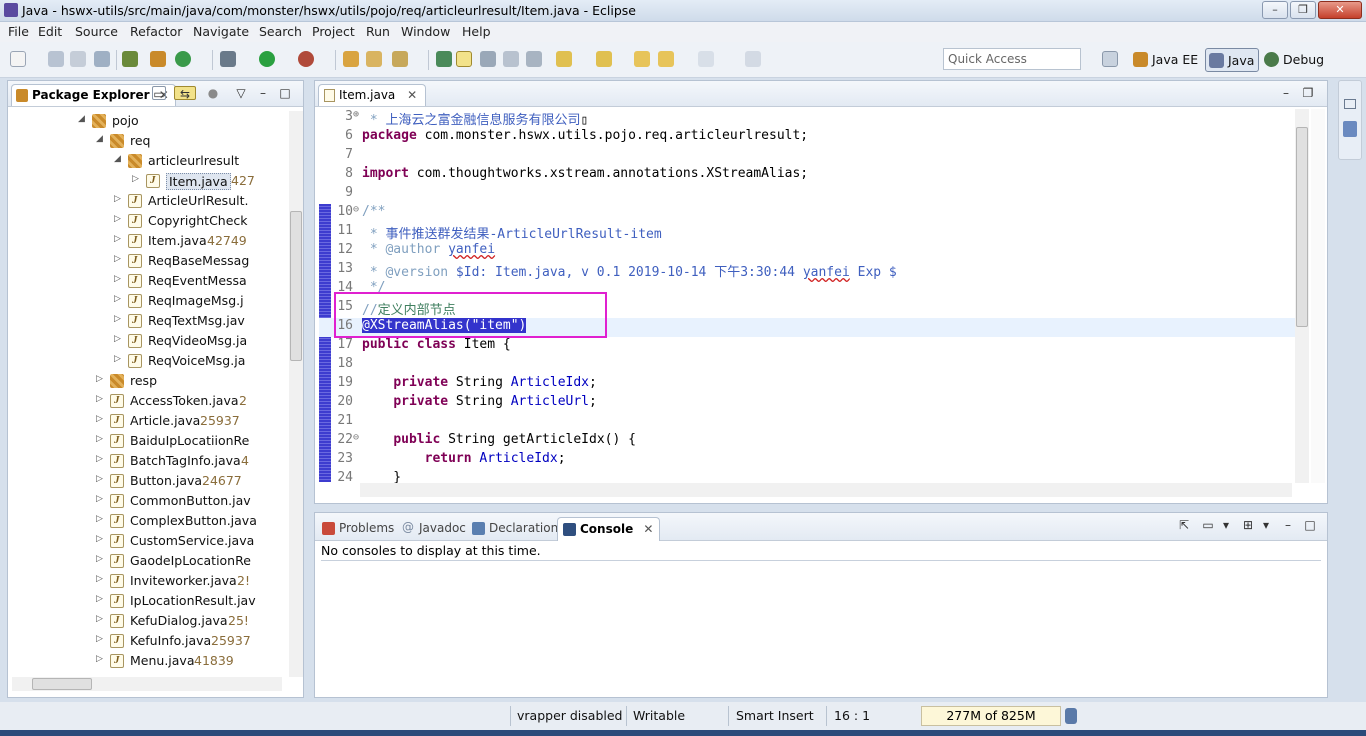 This screenshot has width=1366, height=736. What do you see at coordinates (1232, 60) in the screenshot?
I see `perspective-java: Java` at bounding box center [1232, 60].